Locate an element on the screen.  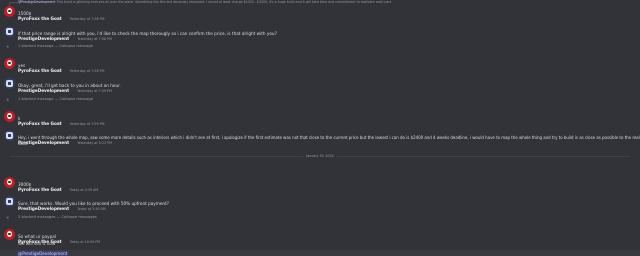
message-text: yes is located at coordinates (22, 65).